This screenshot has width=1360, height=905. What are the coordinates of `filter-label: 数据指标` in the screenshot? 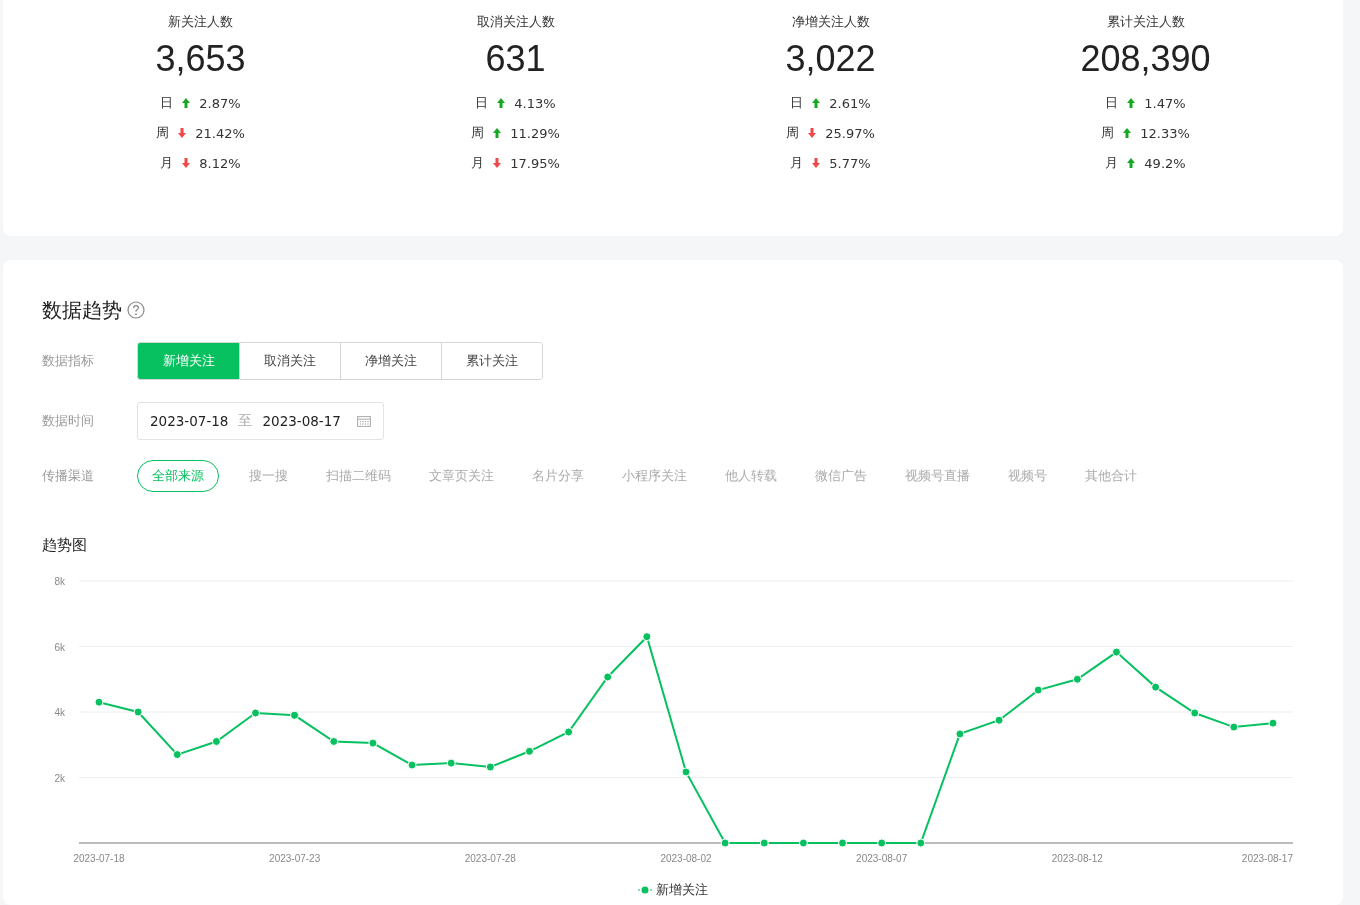 It's located at (68, 361).